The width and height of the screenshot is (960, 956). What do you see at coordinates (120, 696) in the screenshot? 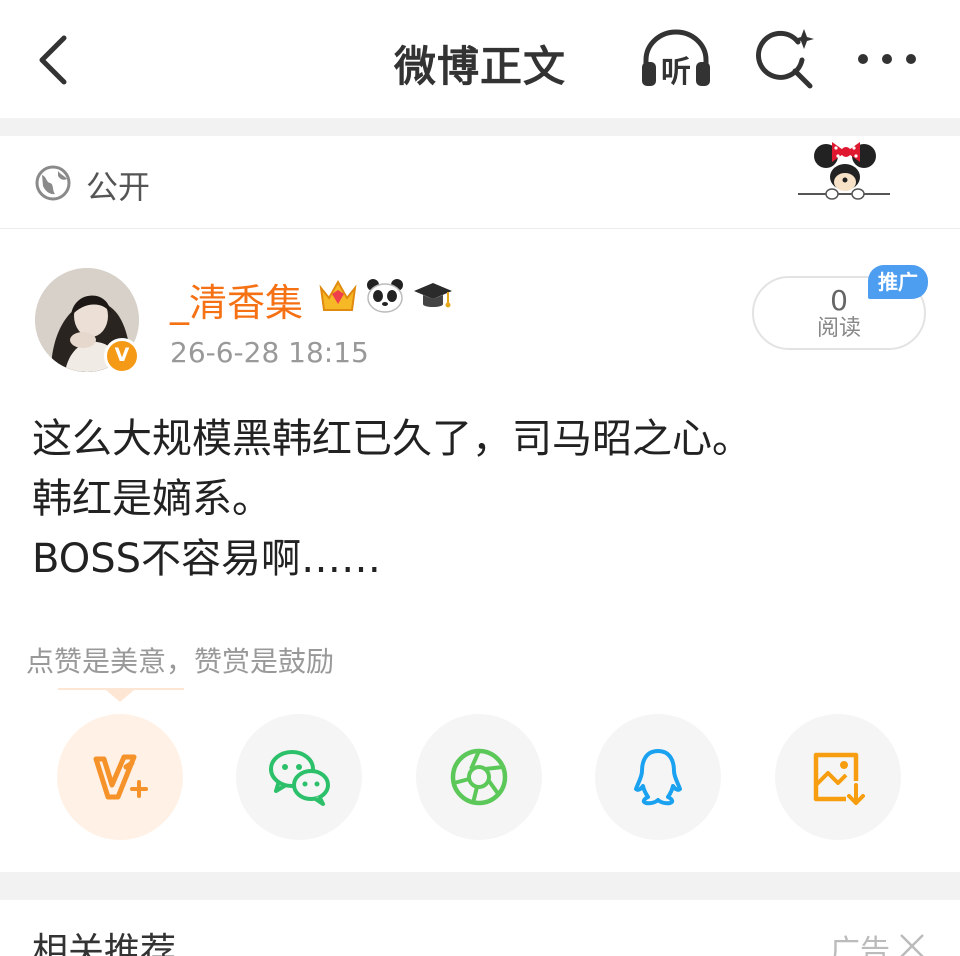
I see `reward-hint-caret` at bounding box center [120, 696].